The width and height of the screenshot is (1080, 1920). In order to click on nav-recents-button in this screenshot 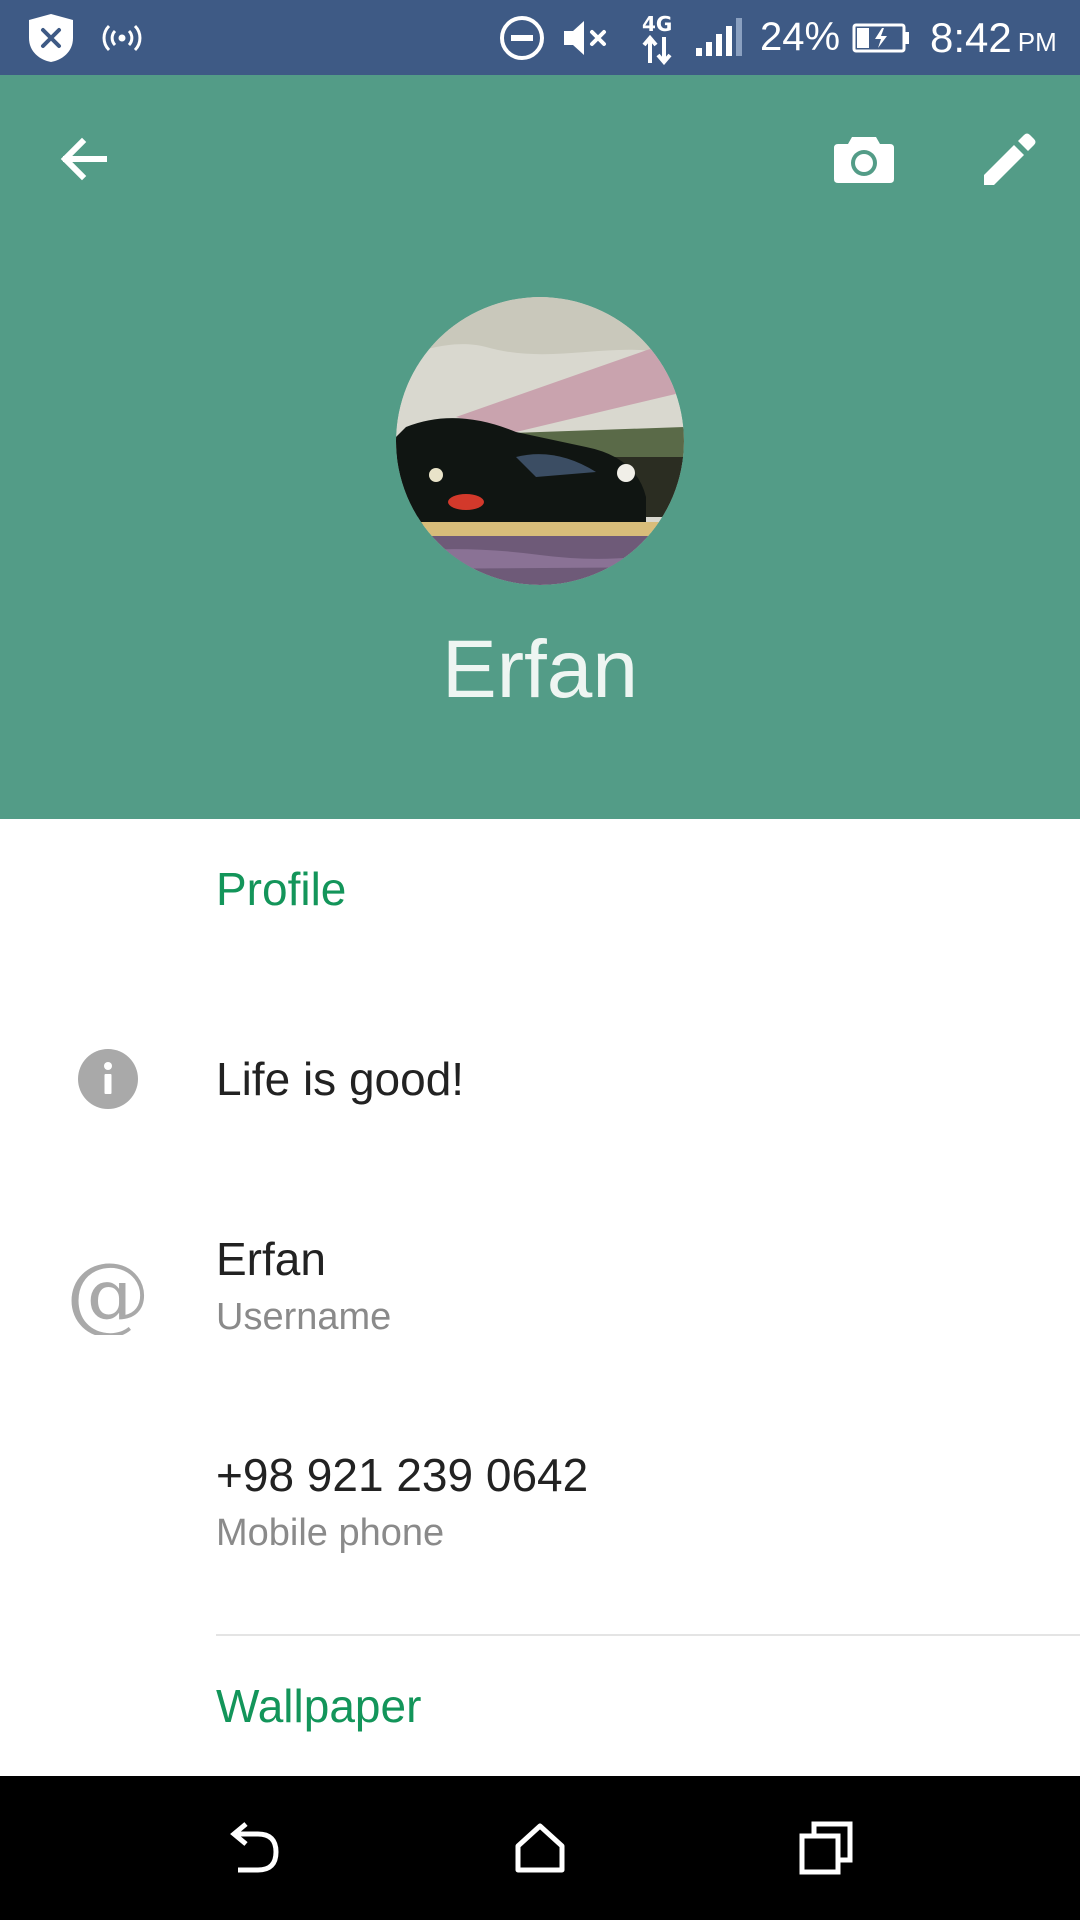, I will do `click(826, 1848)`.